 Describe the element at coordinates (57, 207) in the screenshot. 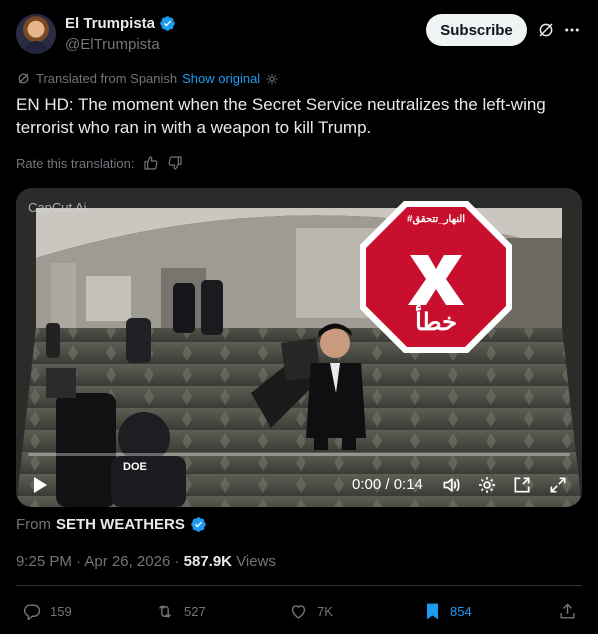

I see `capcut-watermark: CapCut Ai` at that location.